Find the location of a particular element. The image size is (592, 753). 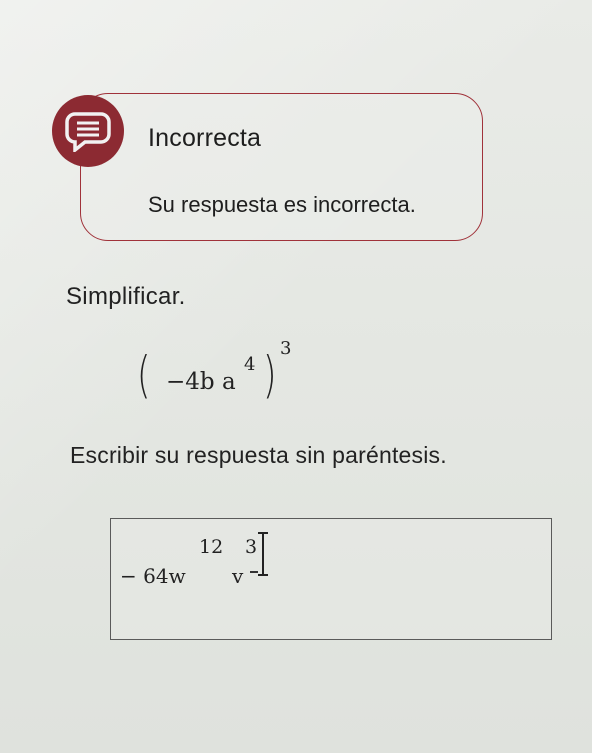

inner-exponent: 4 is located at coordinates (250, 364).